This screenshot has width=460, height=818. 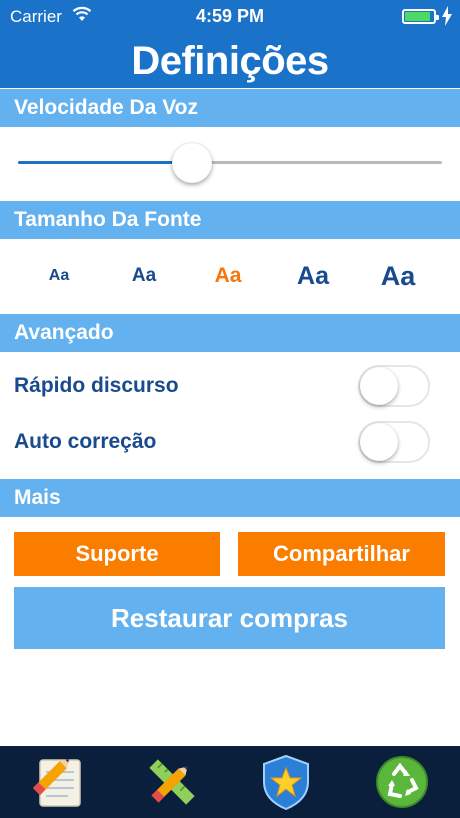 I want to click on nav-header: Definições, so click(x=230, y=61).